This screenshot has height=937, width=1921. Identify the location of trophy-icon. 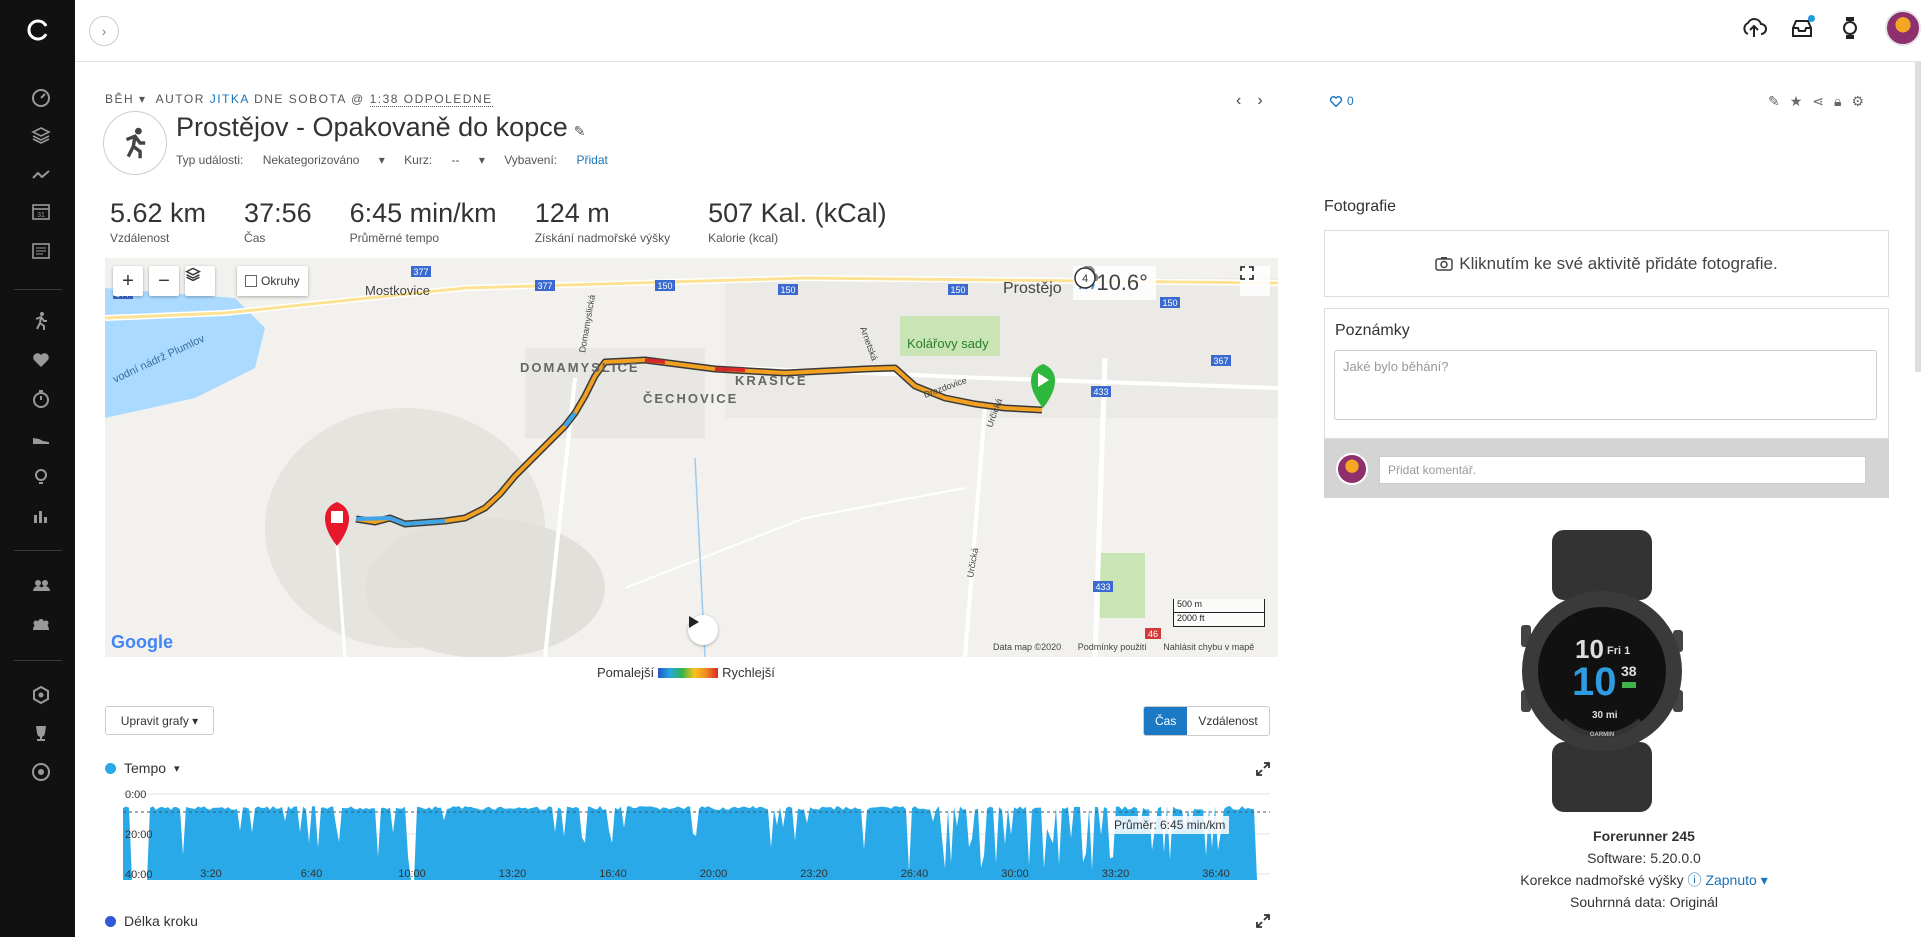
(41, 733).